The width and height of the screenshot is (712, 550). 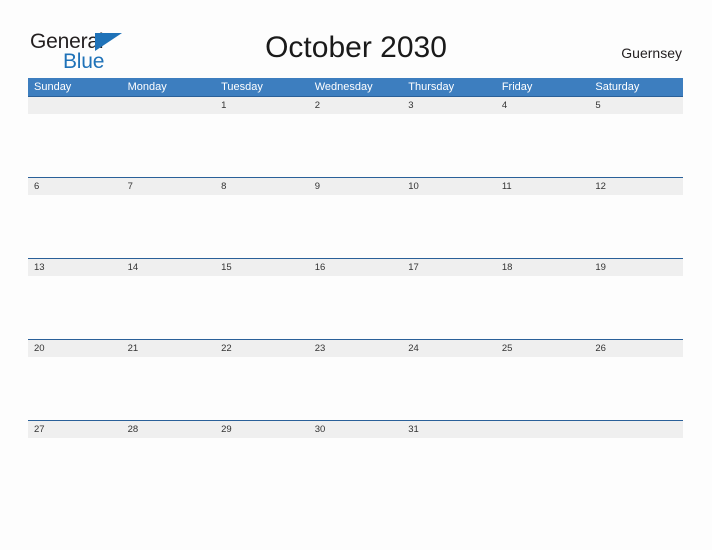 What do you see at coordinates (262, 186) in the screenshot?
I see `day-cell: 8` at bounding box center [262, 186].